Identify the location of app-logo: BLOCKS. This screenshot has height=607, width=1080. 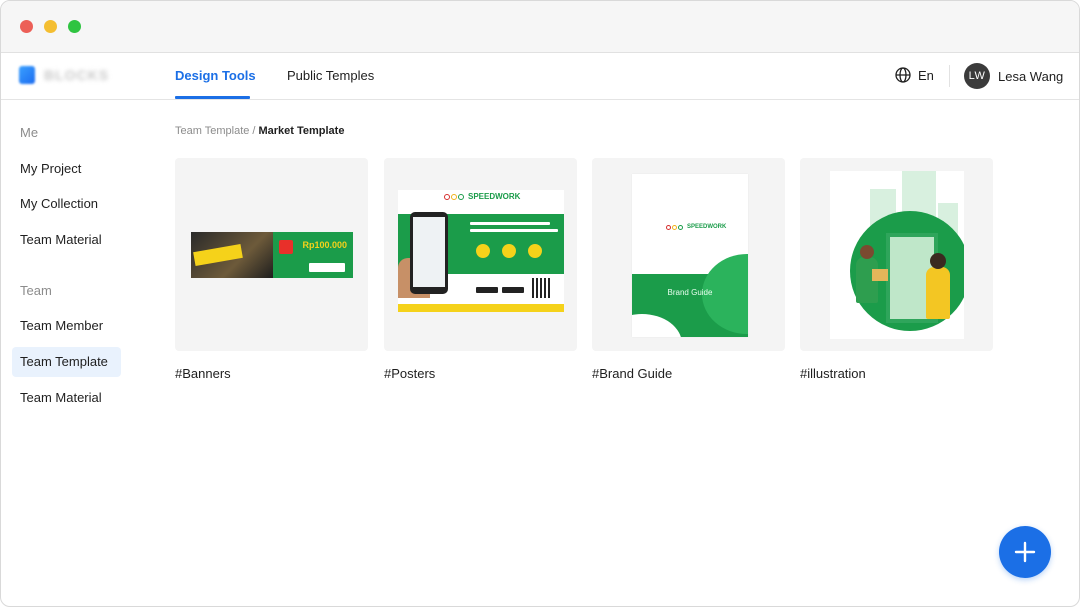
(64, 75).